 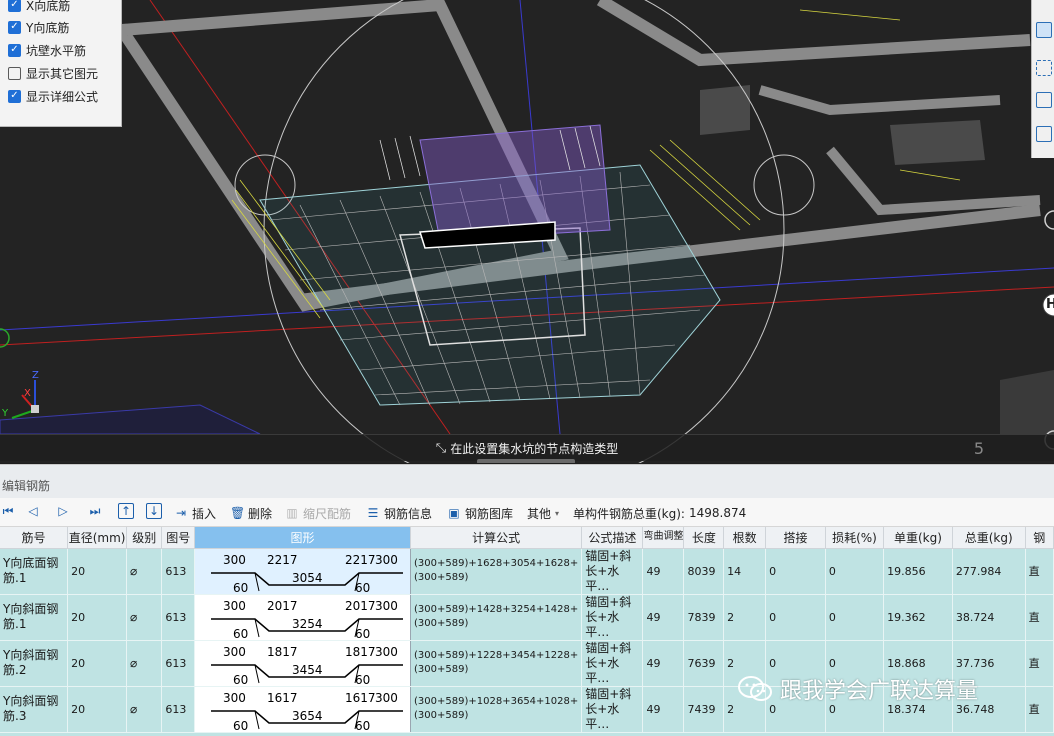 What do you see at coordinates (53, 73) in the screenshot?
I see `option-show-other-elements: 显示其它图元` at bounding box center [53, 73].